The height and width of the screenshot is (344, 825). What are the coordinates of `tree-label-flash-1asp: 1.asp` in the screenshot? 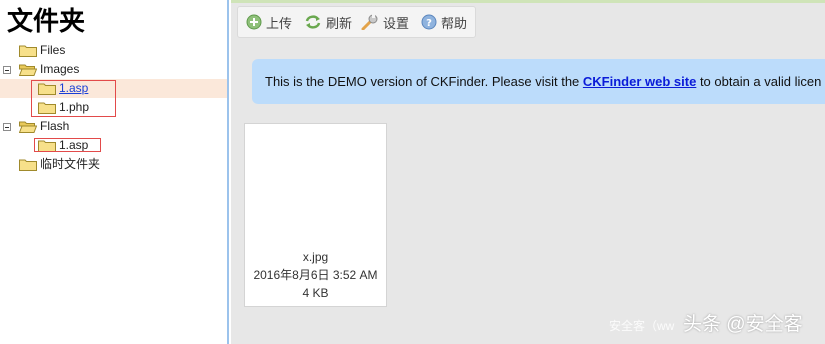 It's located at (74, 145).